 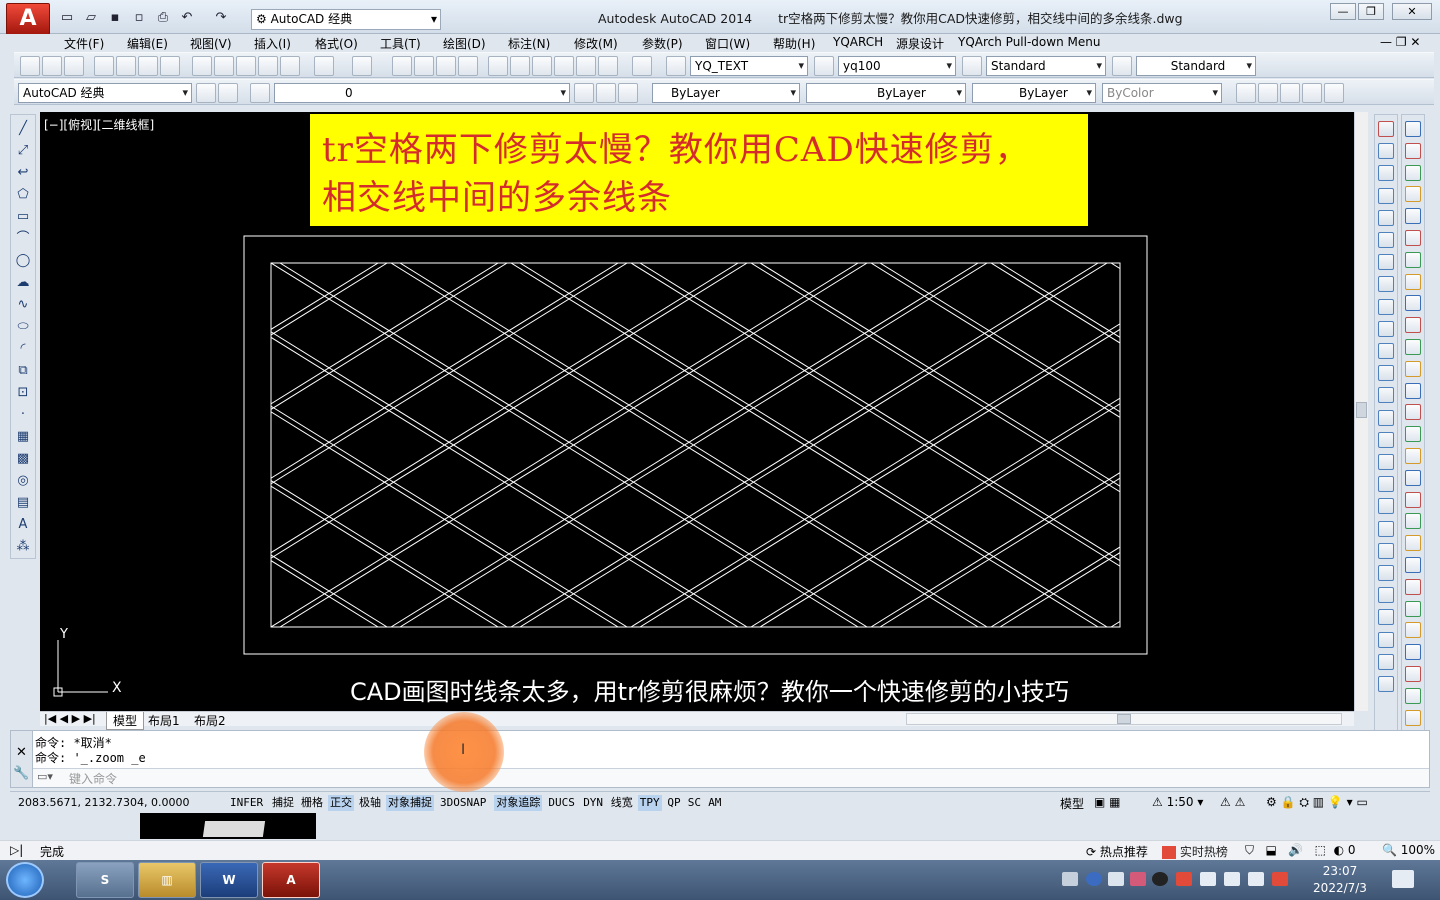 I want to click on status-toggle-3: 正交, so click(x=341, y=803).